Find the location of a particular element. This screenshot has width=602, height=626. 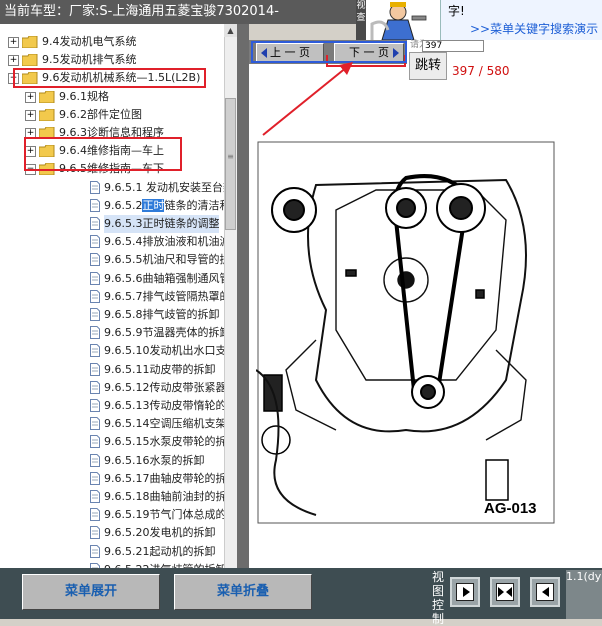

tree-doc-item: 9.6.5.9节温器壳体的拆卸 is located at coordinates (115, 333).